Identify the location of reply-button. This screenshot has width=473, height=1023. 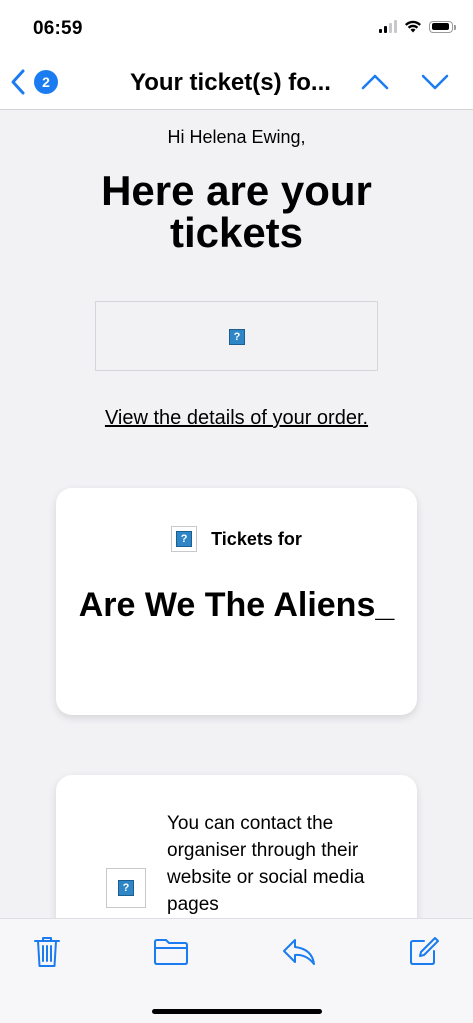
(299, 954).